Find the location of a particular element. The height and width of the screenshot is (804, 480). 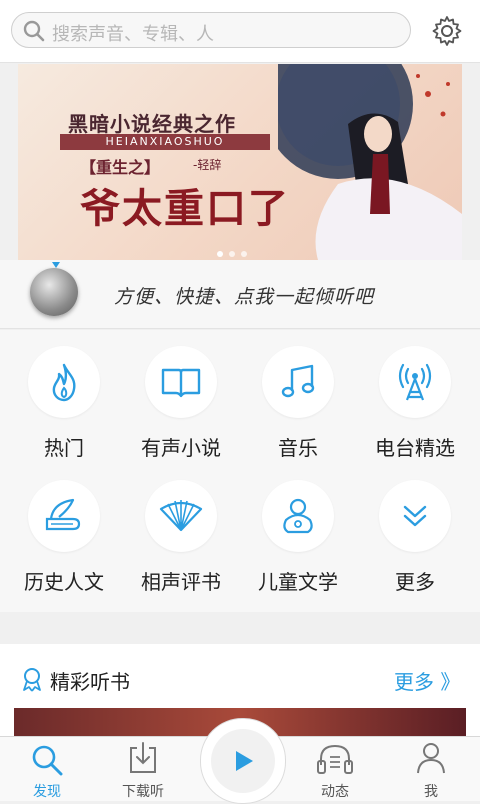

search-placeholder: 搜索声音、专辑、人 is located at coordinates (133, 34).